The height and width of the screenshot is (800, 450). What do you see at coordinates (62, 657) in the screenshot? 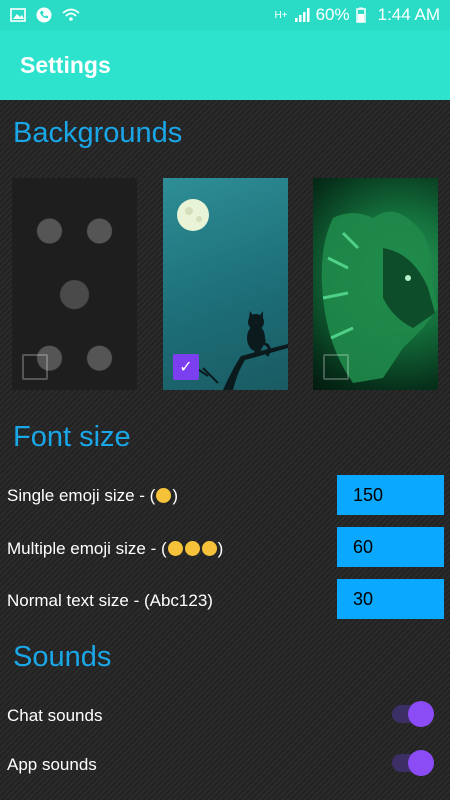
I see `sounds-heading: Sounds` at bounding box center [62, 657].